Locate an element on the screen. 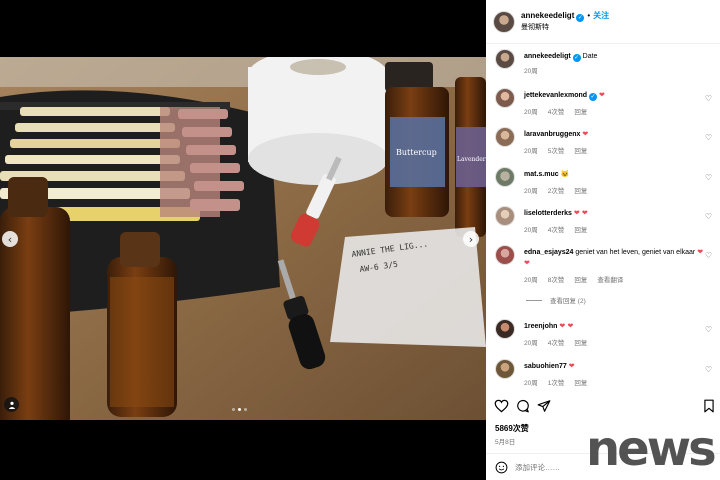  comment-likes: 2次赞 is located at coordinates (556, 191).